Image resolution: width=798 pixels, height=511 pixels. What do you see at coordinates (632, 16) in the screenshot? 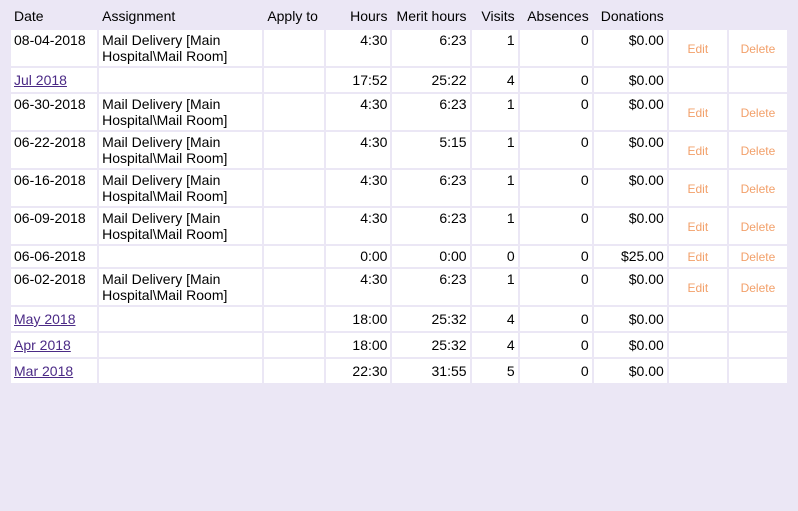
I see `header-donations: Donations` at bounding box center [632, 16].